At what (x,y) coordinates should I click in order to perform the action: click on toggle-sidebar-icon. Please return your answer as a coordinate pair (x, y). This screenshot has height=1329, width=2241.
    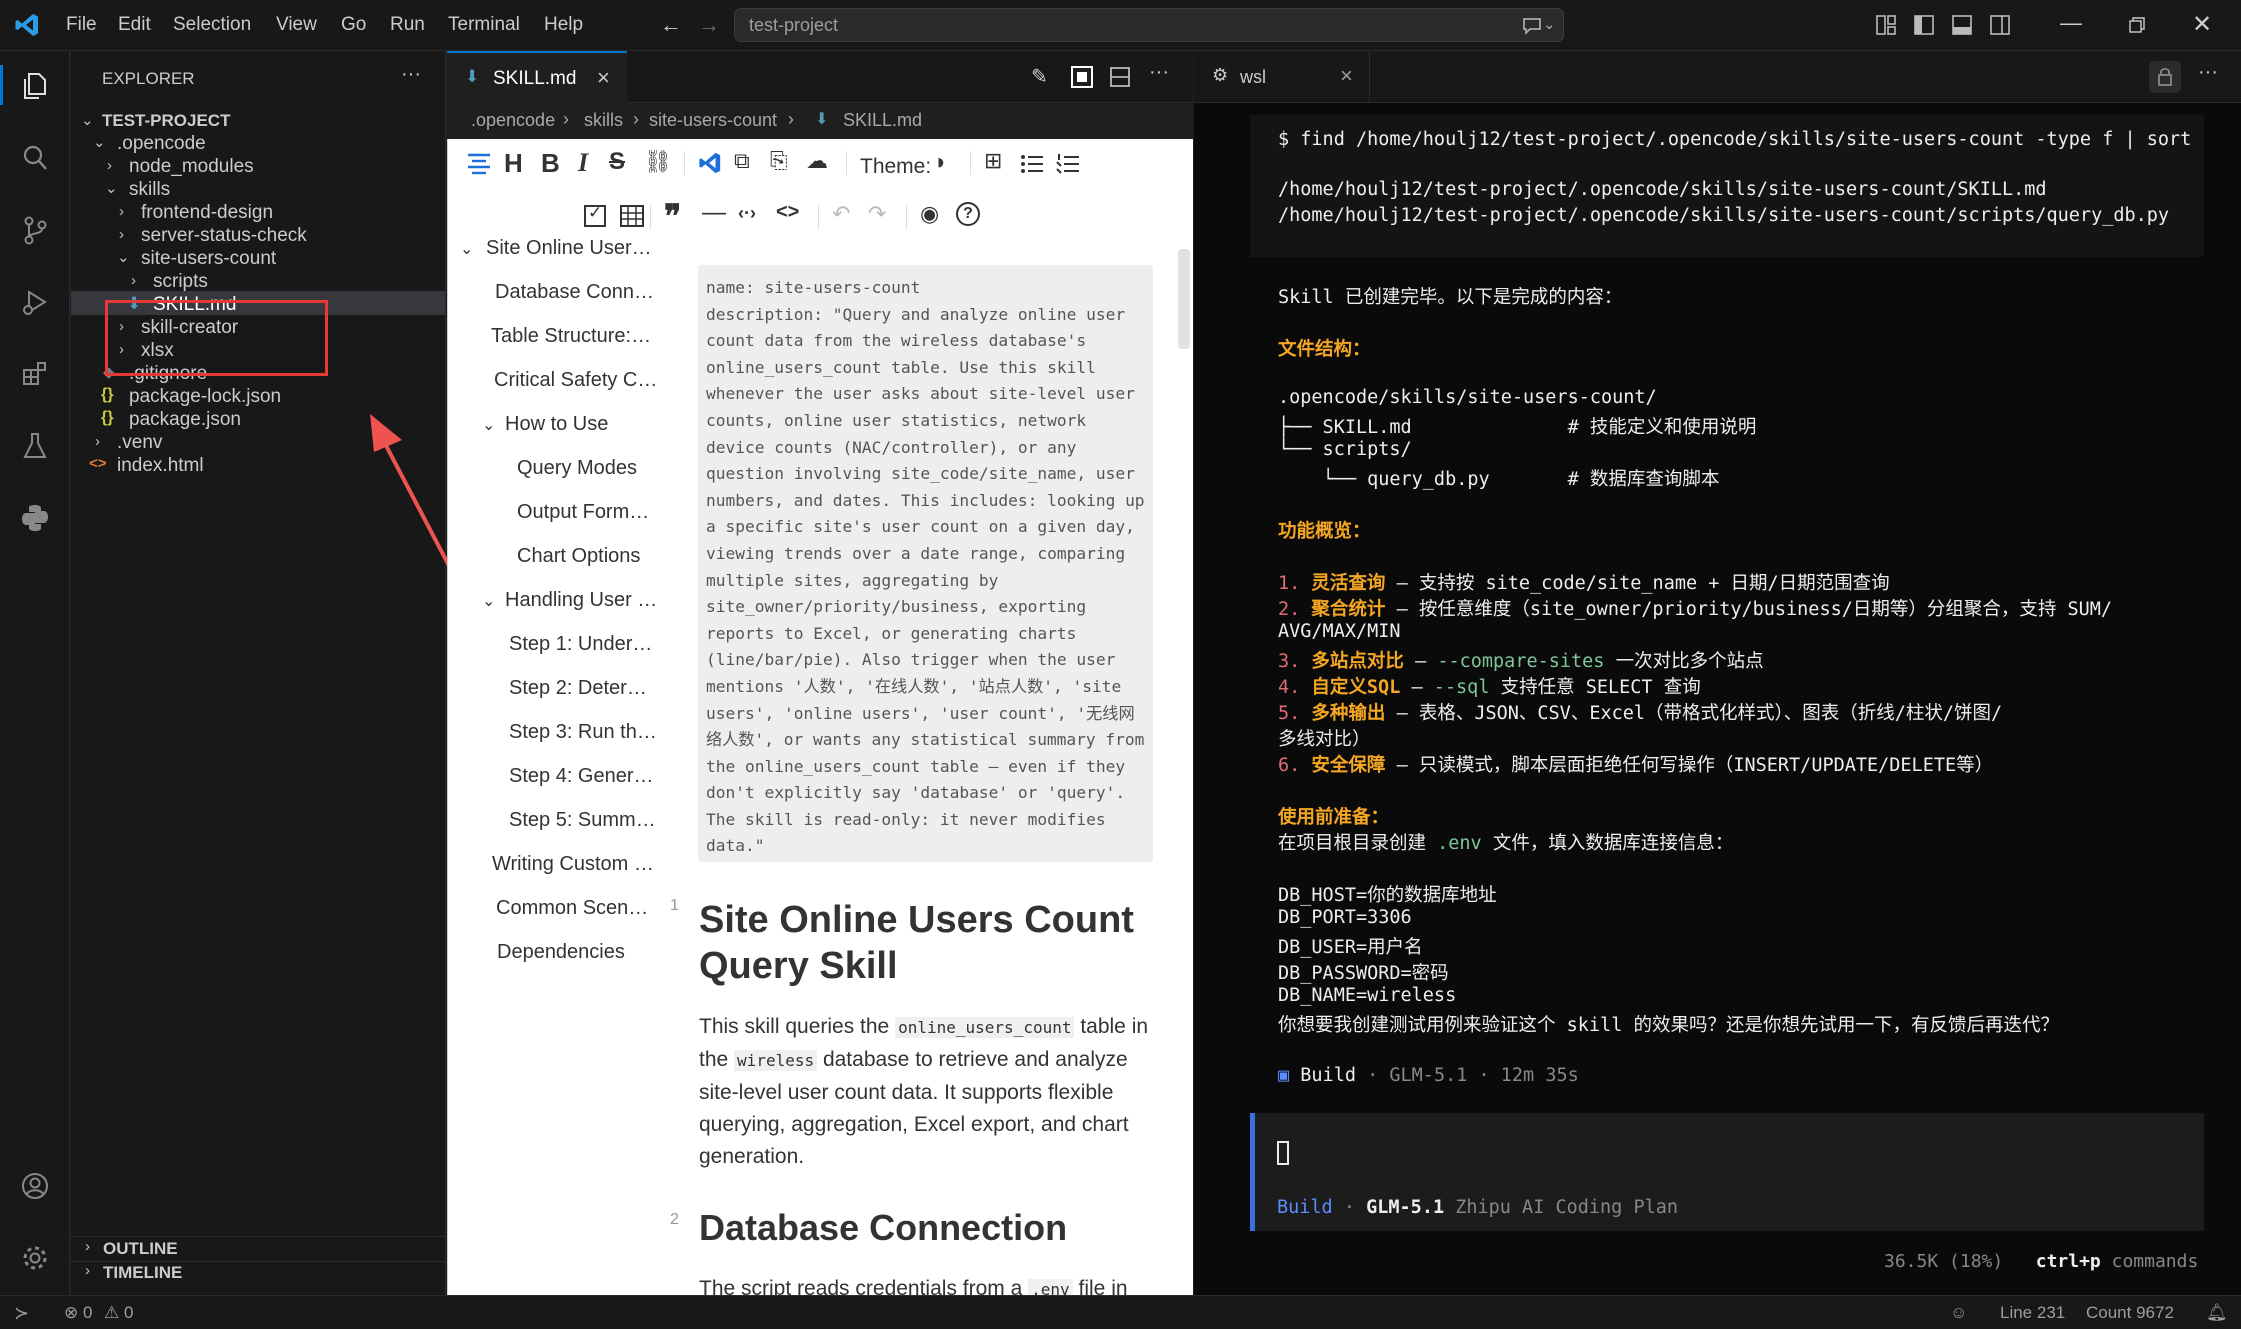
    Looking at the image, I should click on (1924, 25).